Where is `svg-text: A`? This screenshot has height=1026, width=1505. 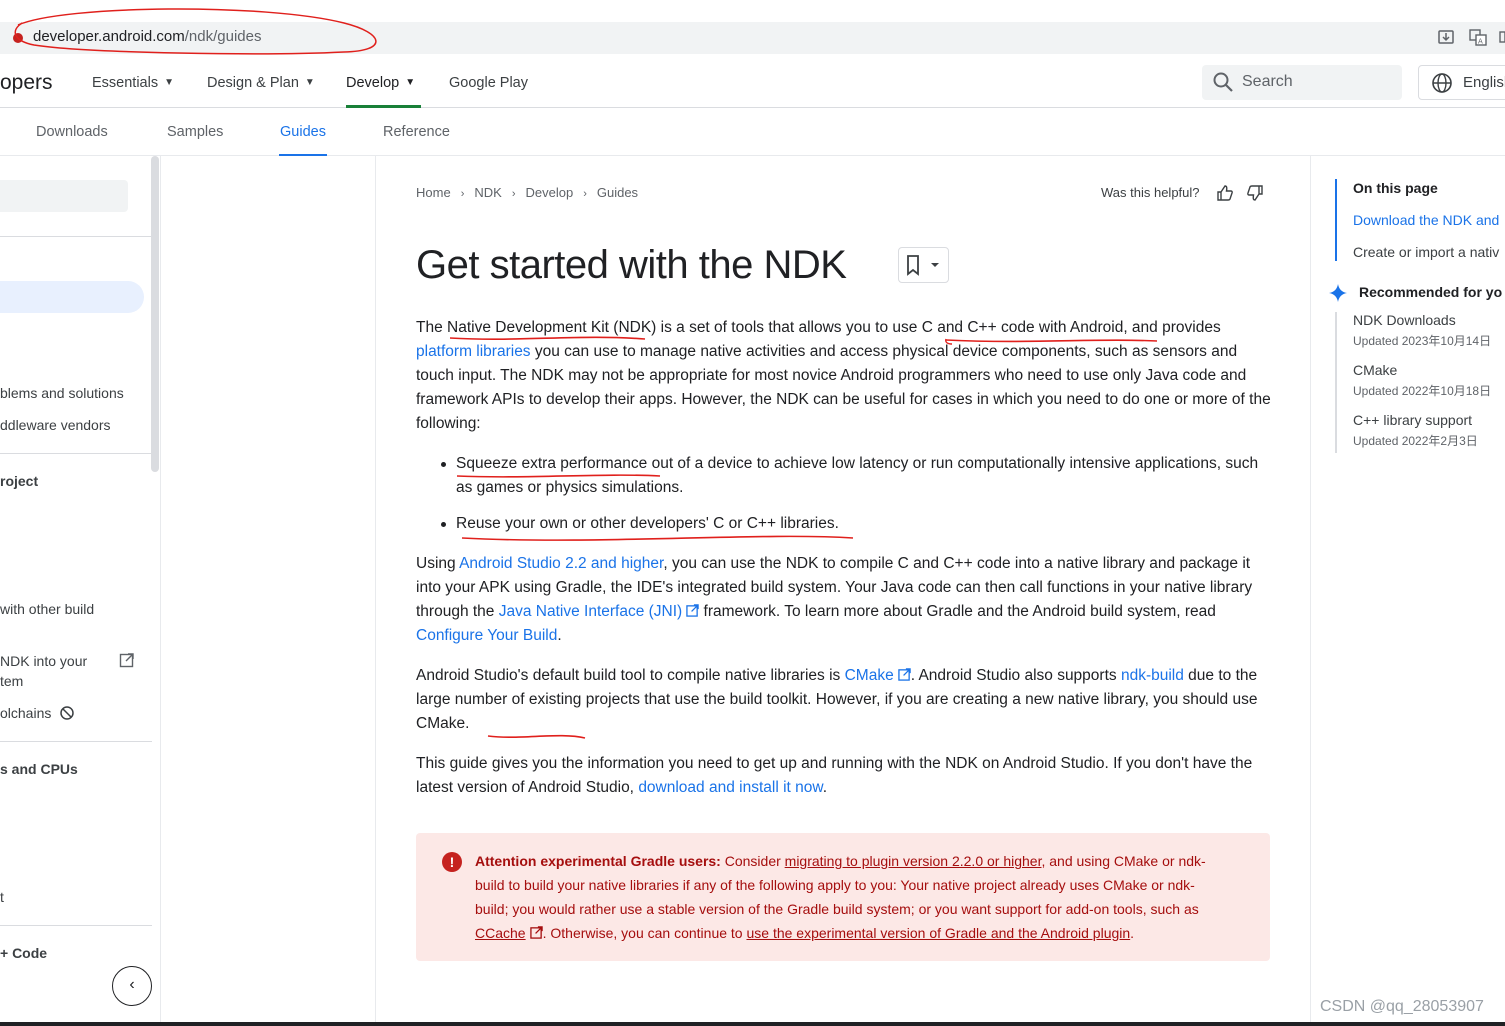 svg-text: A is located at coordinates (1480, 42).